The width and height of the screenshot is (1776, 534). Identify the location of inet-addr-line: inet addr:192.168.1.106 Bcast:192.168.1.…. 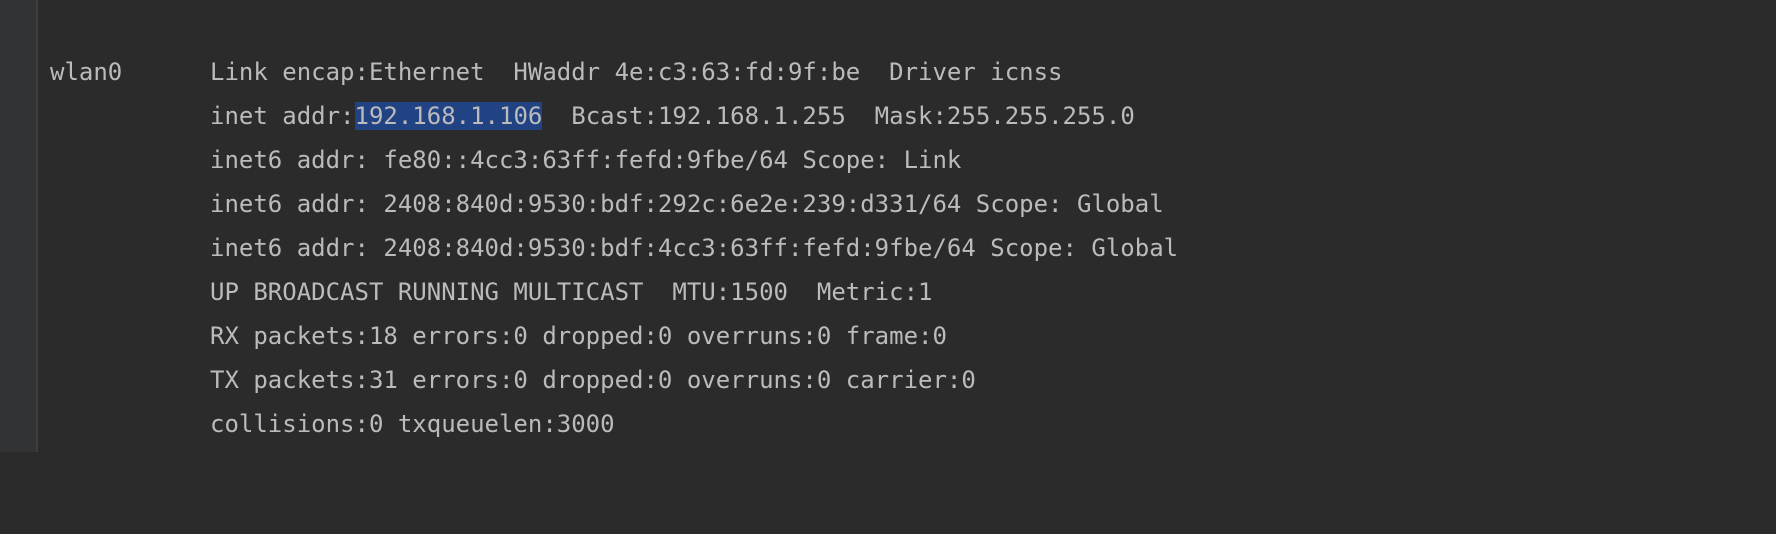
(672, 116).